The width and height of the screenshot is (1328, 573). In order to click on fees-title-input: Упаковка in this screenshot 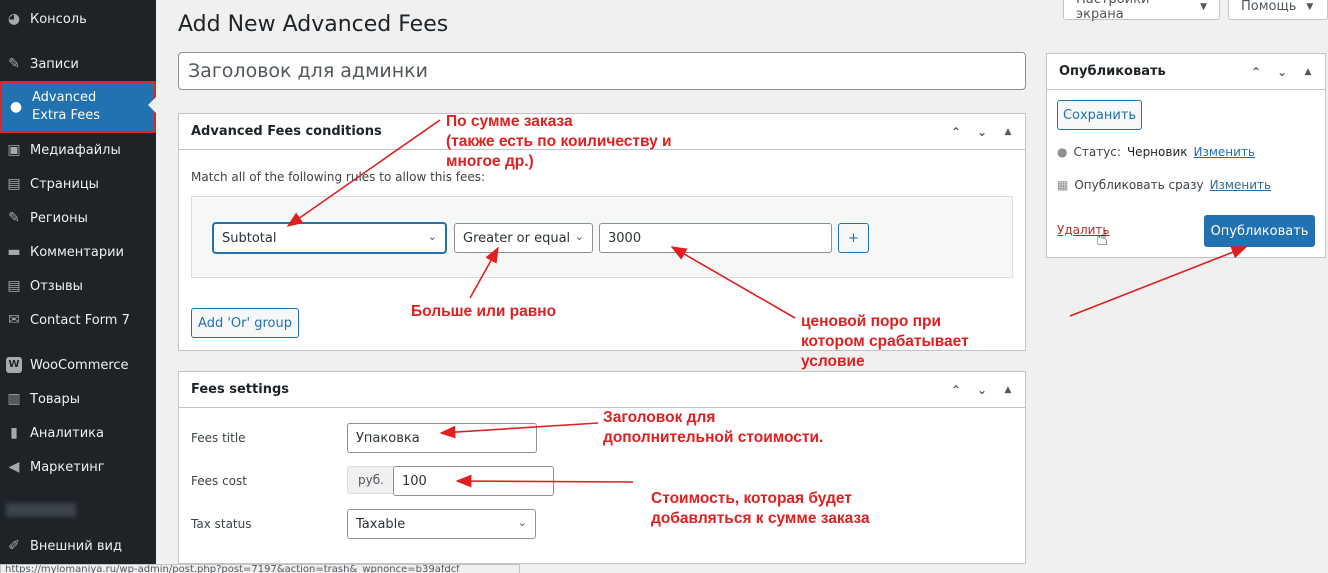, I will do `click(442, 438)`.